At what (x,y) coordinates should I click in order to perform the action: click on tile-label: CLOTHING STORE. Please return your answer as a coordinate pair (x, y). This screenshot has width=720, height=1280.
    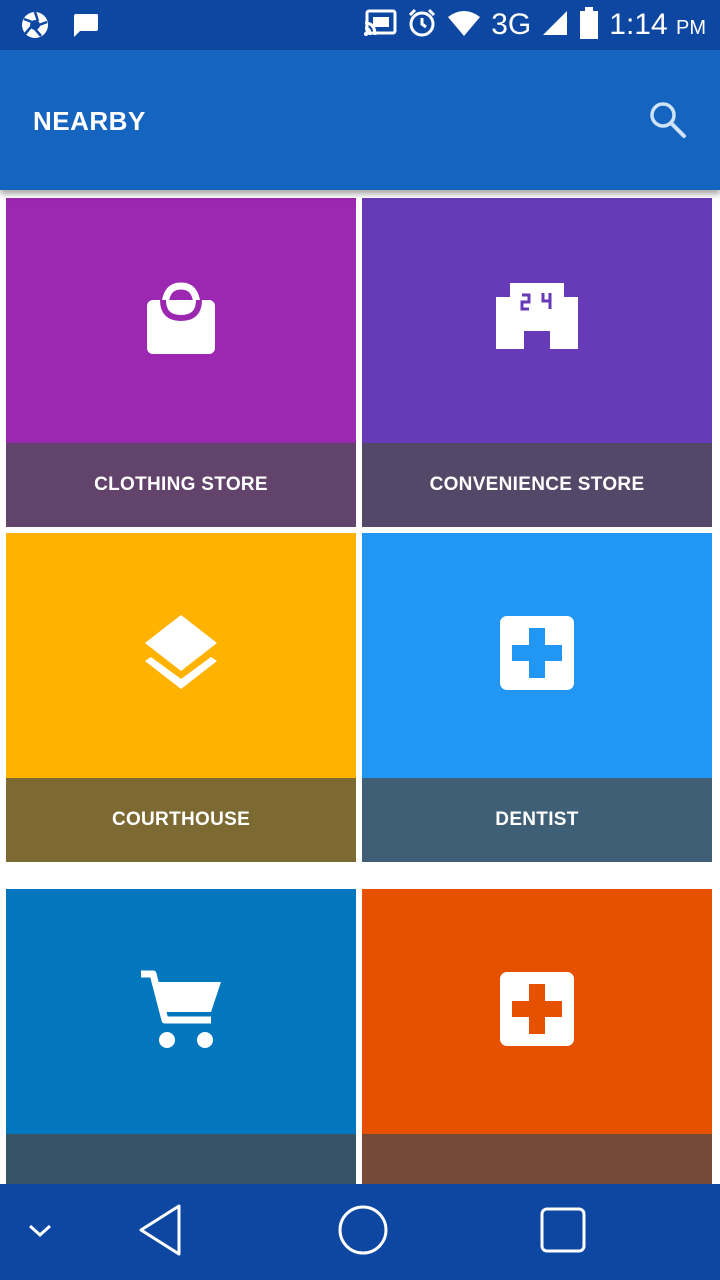
    Looking at the image, I should click on (181, 485).